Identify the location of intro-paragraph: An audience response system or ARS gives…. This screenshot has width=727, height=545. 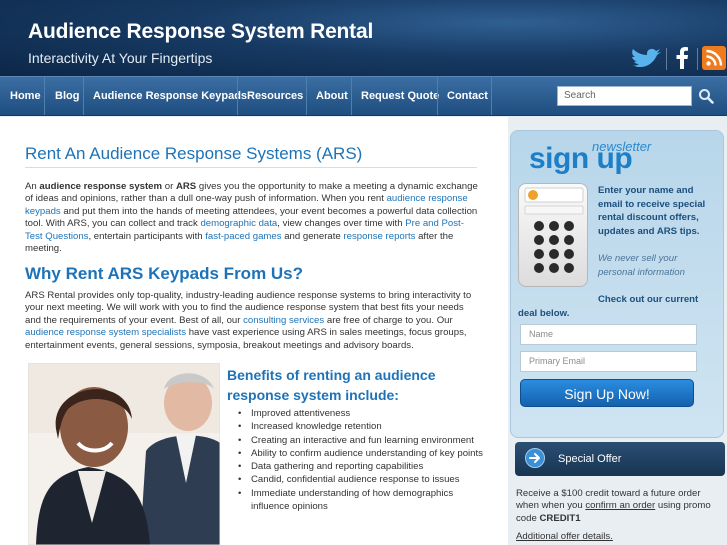
(251, 218).